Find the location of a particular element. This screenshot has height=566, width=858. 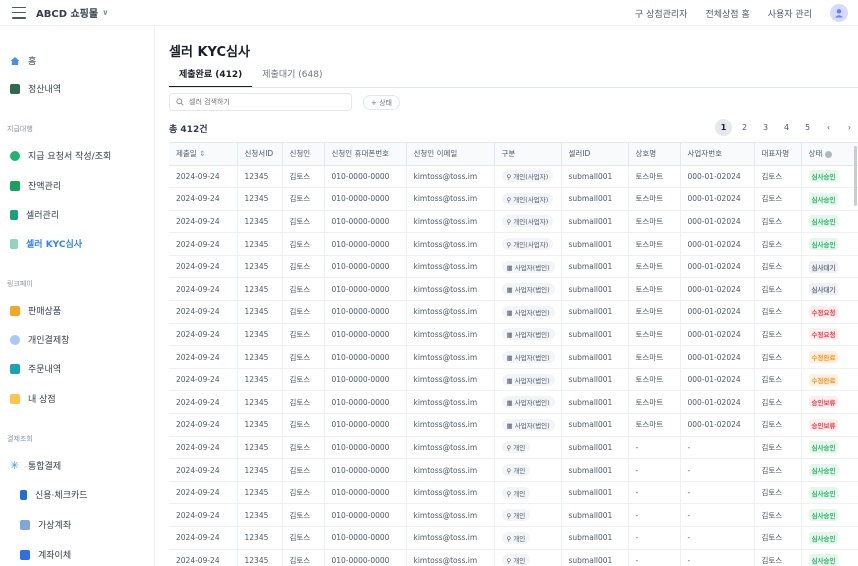

section-title-payment-lookup: 결제조회 is located at coordinates (20, 439).